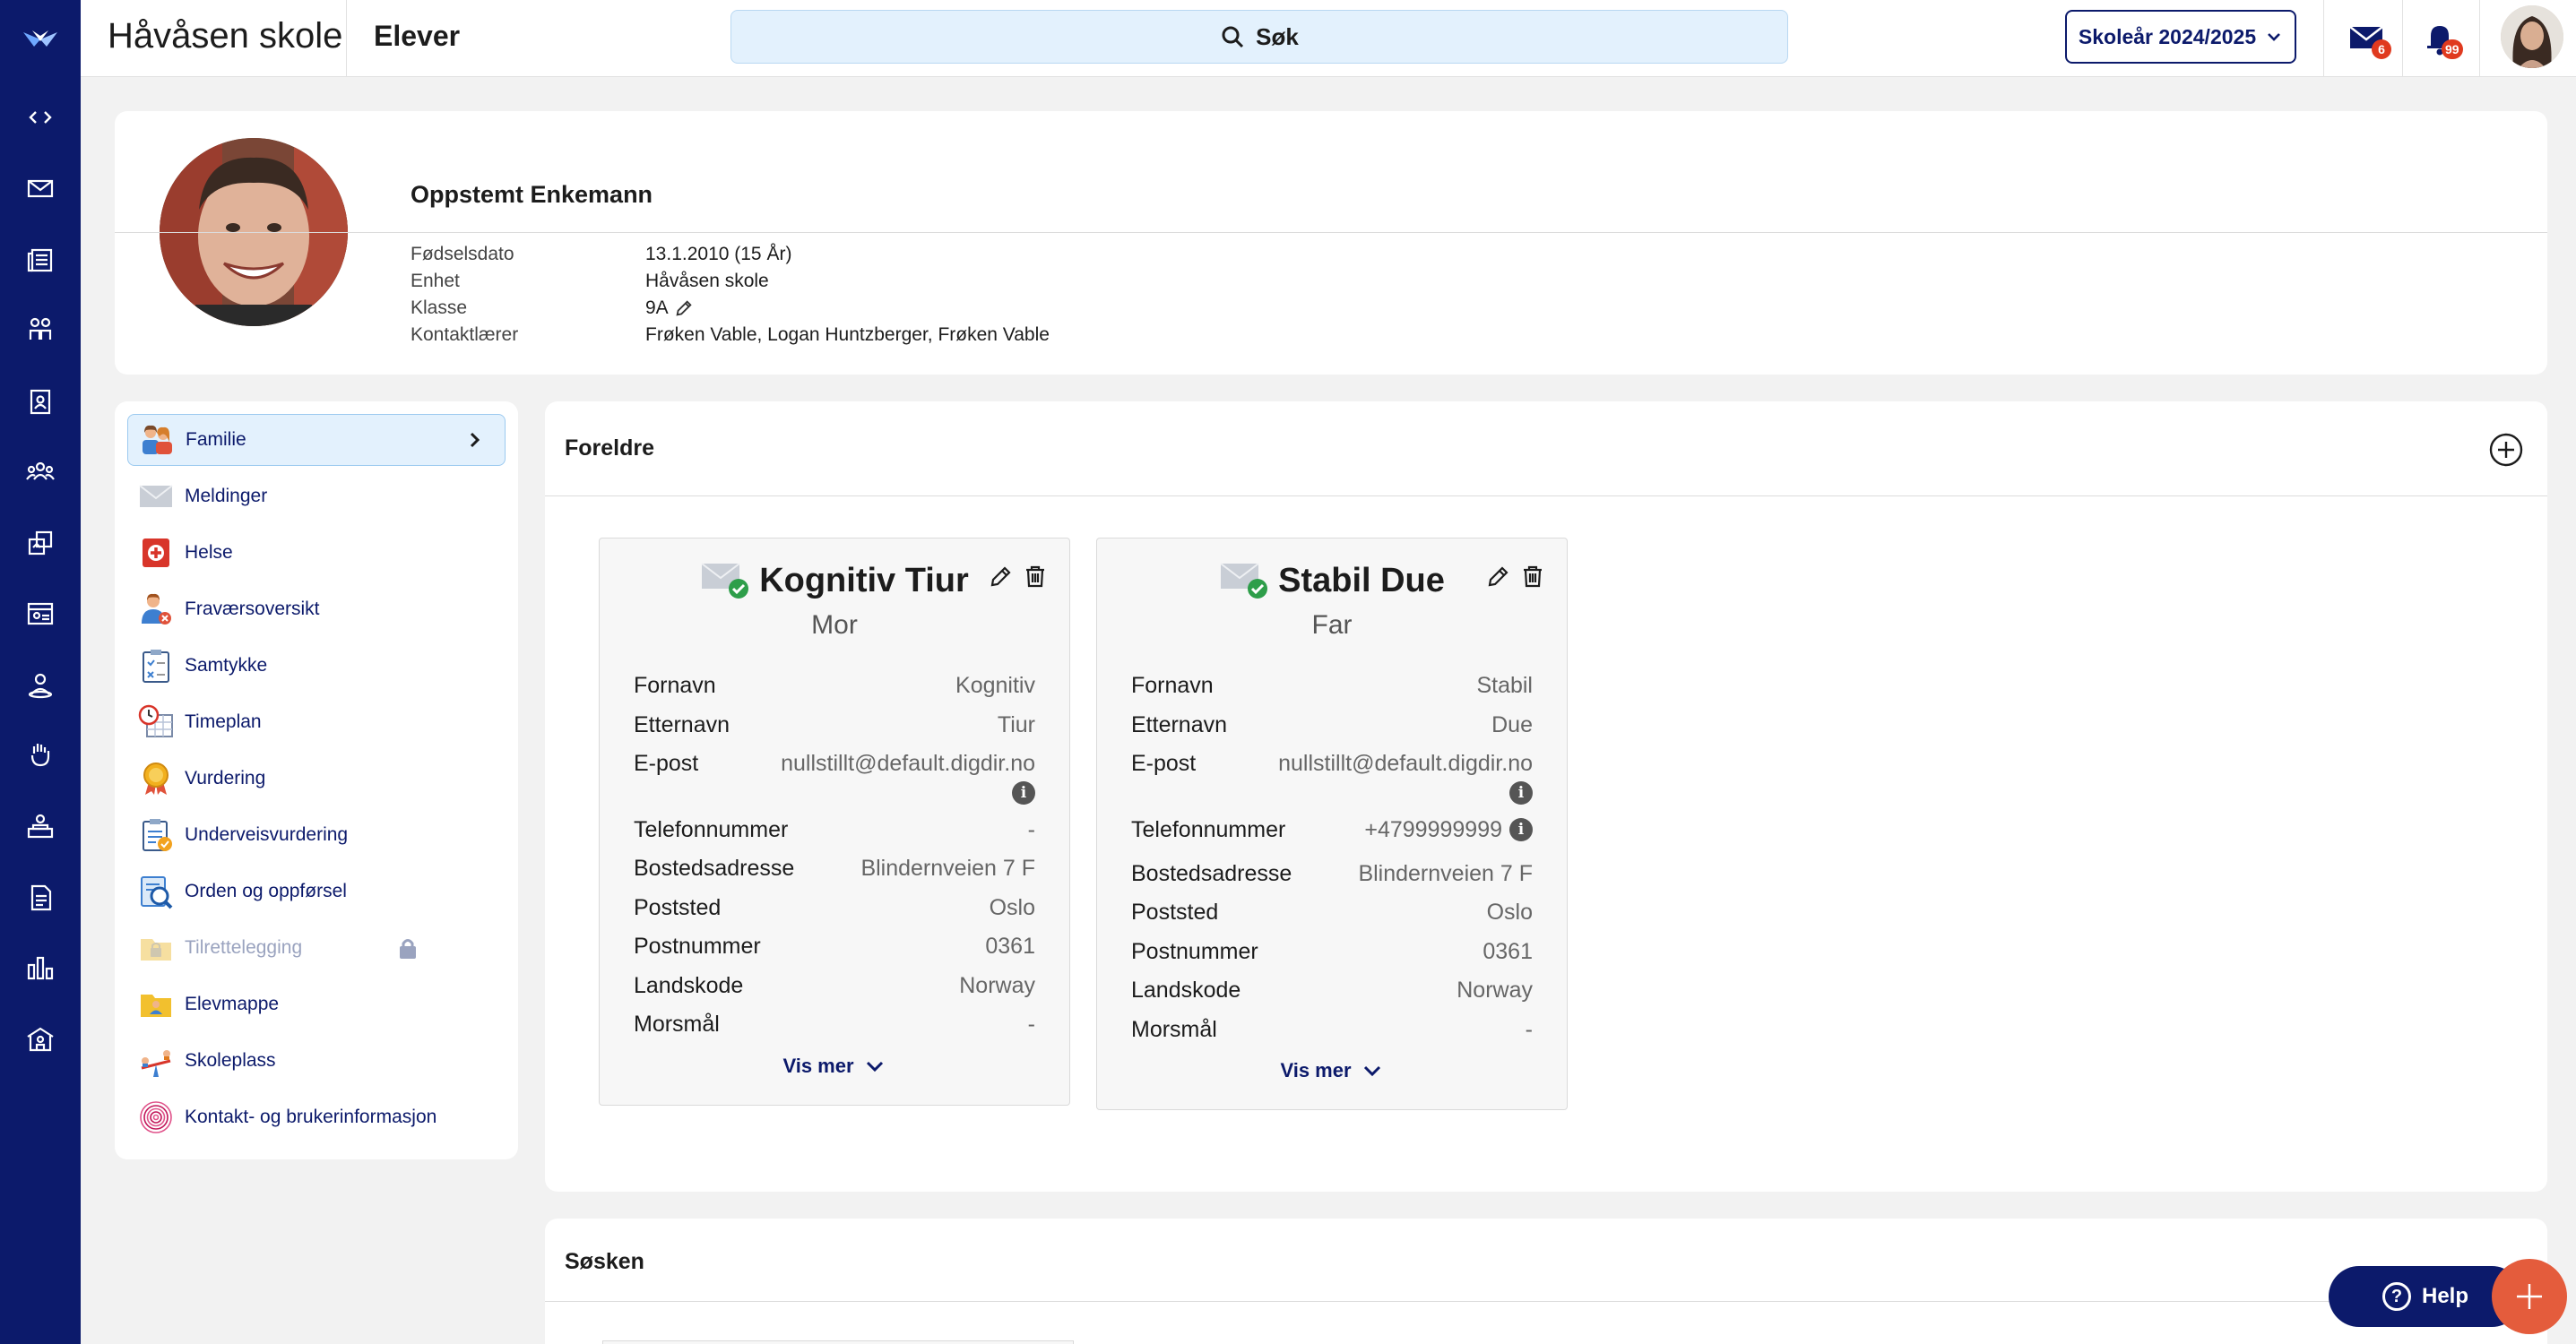 Image resolution: width=2576 pixels, height=1344 pixels. I want to click on row-label: Bostedsadresse, so click(714, 869).